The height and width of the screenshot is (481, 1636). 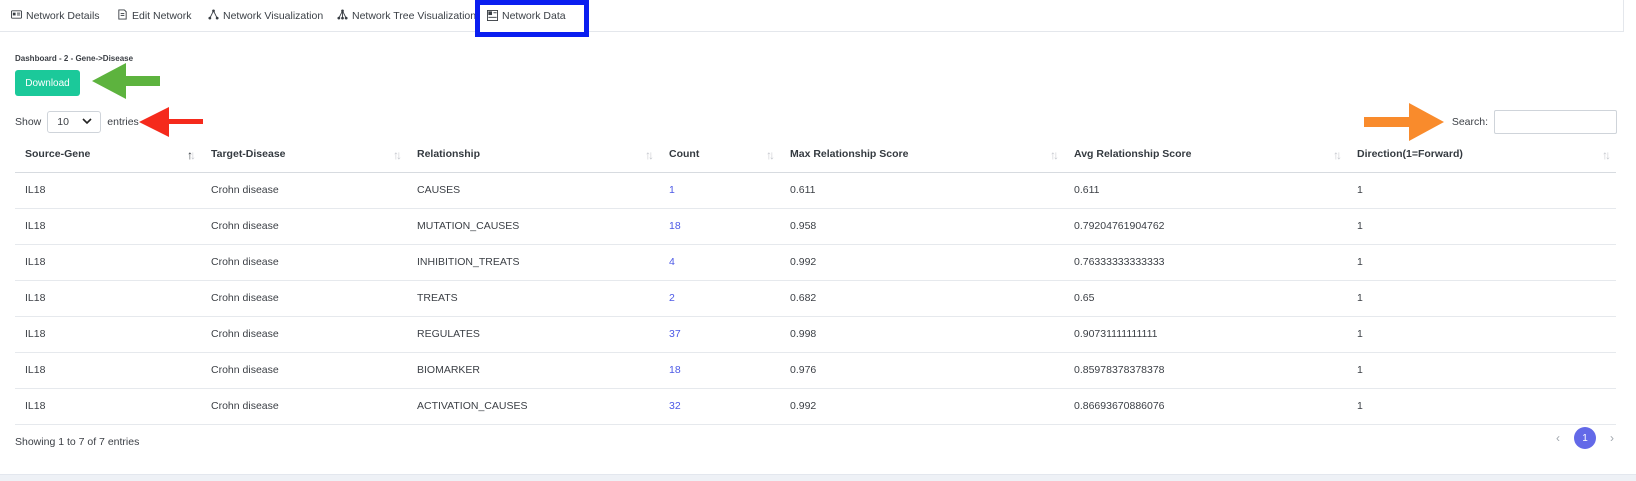 I want to click on column-header-target-disease: Target-Disease ↑↓, so click(x=304, y=154).